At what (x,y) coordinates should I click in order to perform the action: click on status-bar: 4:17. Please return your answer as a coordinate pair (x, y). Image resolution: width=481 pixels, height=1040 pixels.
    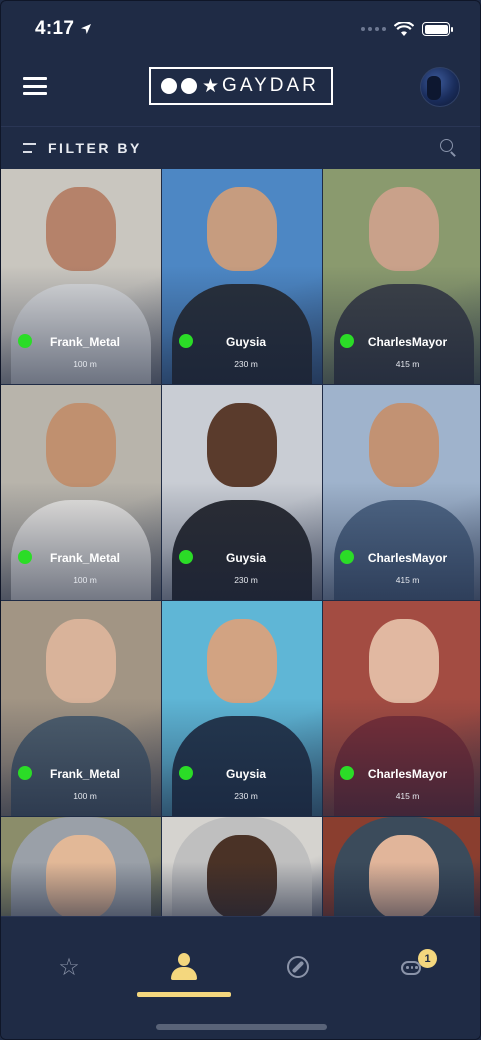
    Looking at the image, I should click on (240, 29).